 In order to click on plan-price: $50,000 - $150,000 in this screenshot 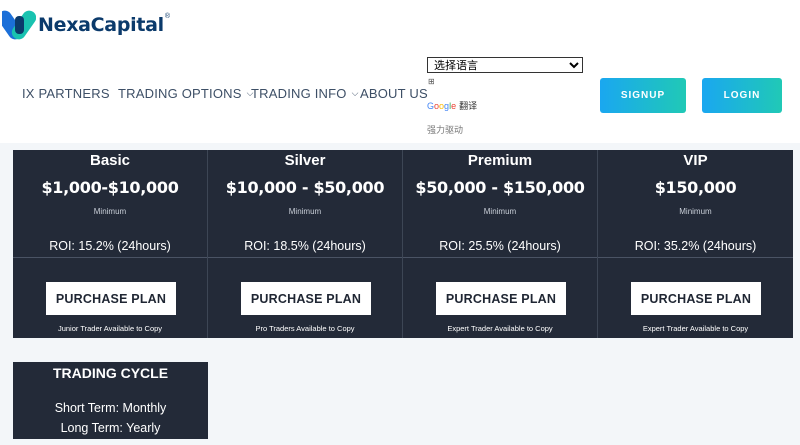, I will do `click(500, 187)`.